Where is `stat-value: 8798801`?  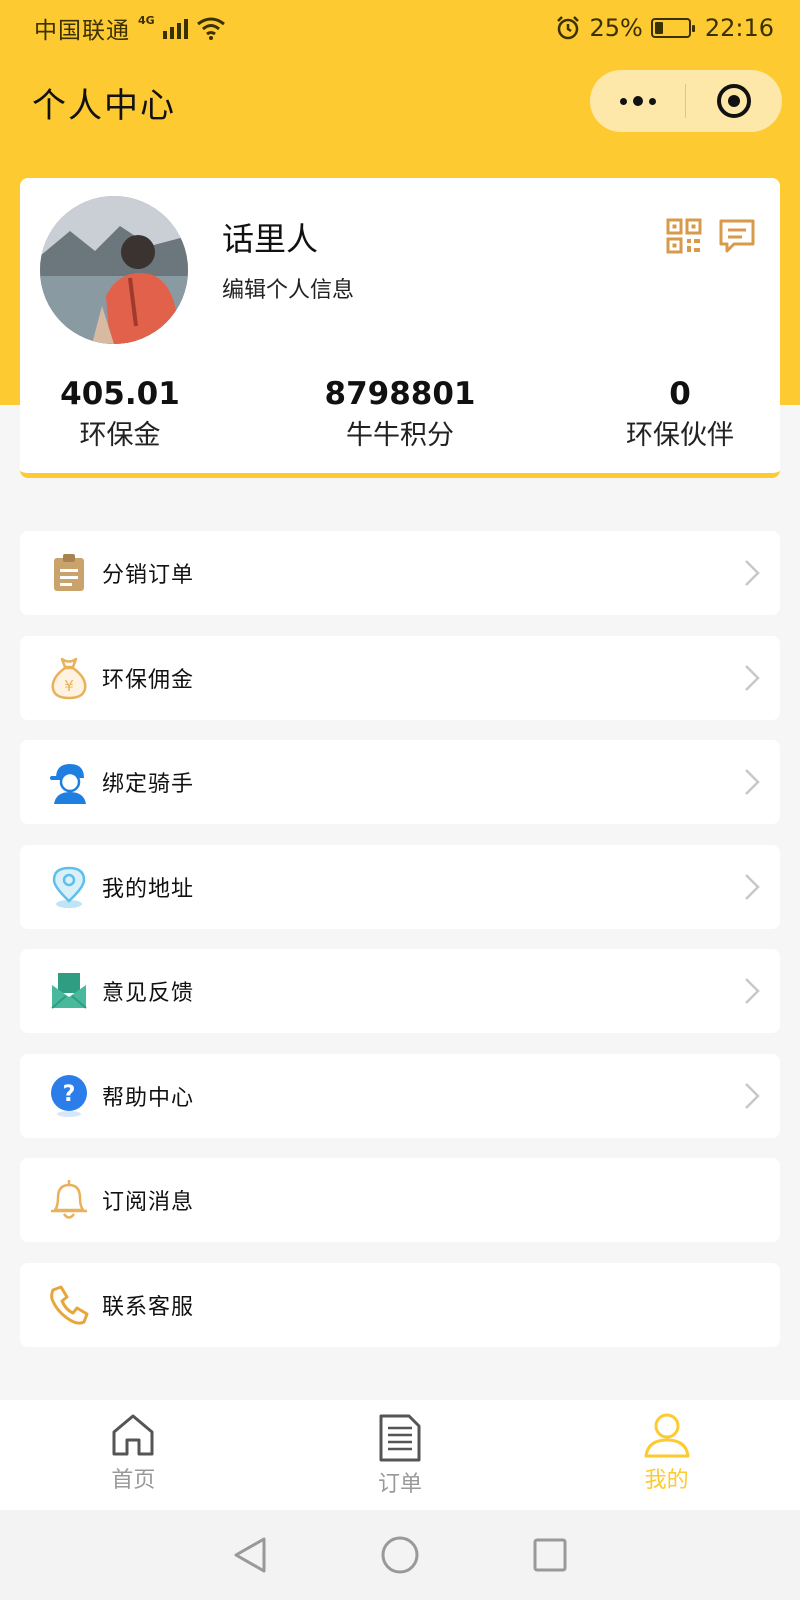 stat-value: 8798801 is located at coordinates (400, 394).